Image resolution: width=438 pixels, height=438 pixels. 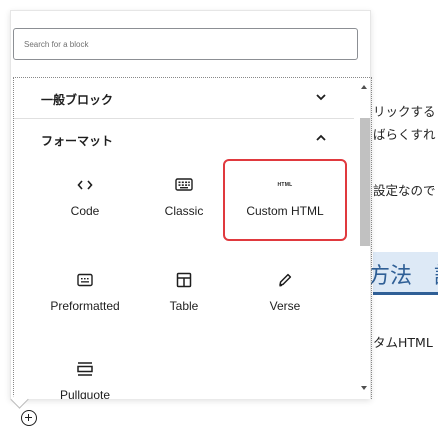 What do you see at coordinates (77, 141) in the screenshot?
I see `panel-title: フォーマット` at bounding box center [77, 141].